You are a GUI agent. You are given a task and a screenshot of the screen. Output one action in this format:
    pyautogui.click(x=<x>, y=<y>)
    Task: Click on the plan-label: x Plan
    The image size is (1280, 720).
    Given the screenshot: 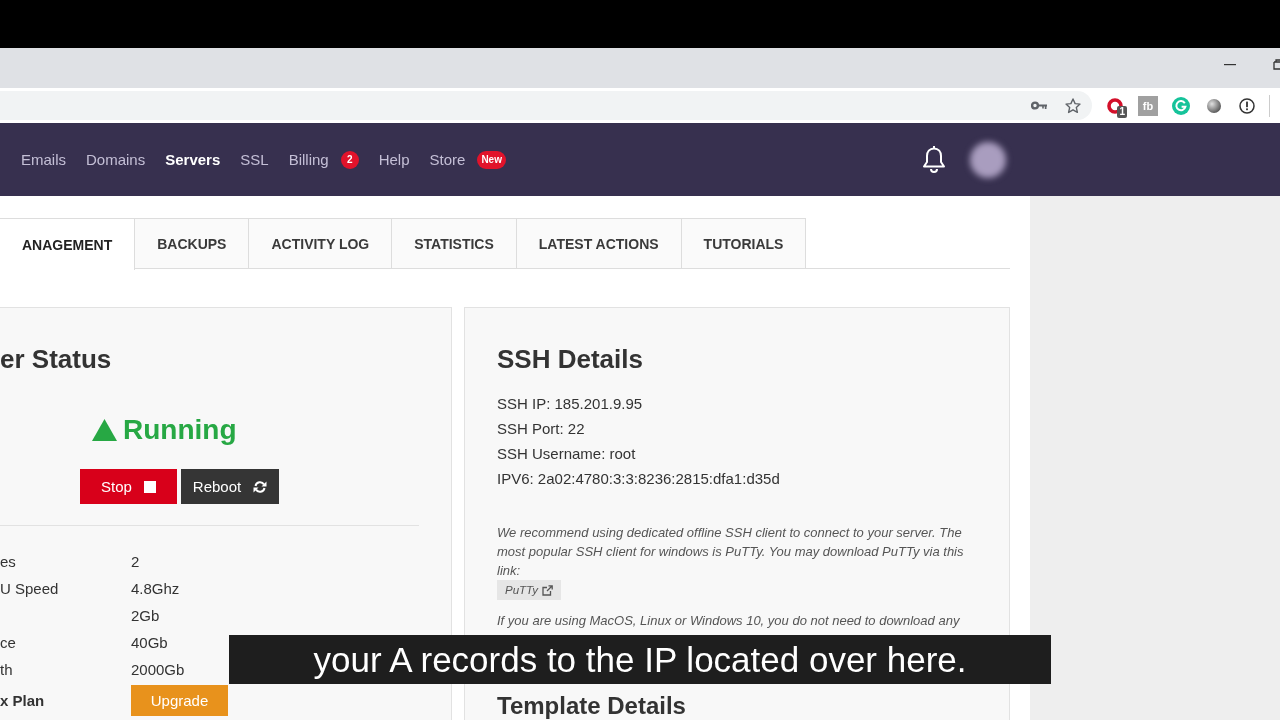 What is the action you would take?
    pyautogui.click(x=22, y=700)
    